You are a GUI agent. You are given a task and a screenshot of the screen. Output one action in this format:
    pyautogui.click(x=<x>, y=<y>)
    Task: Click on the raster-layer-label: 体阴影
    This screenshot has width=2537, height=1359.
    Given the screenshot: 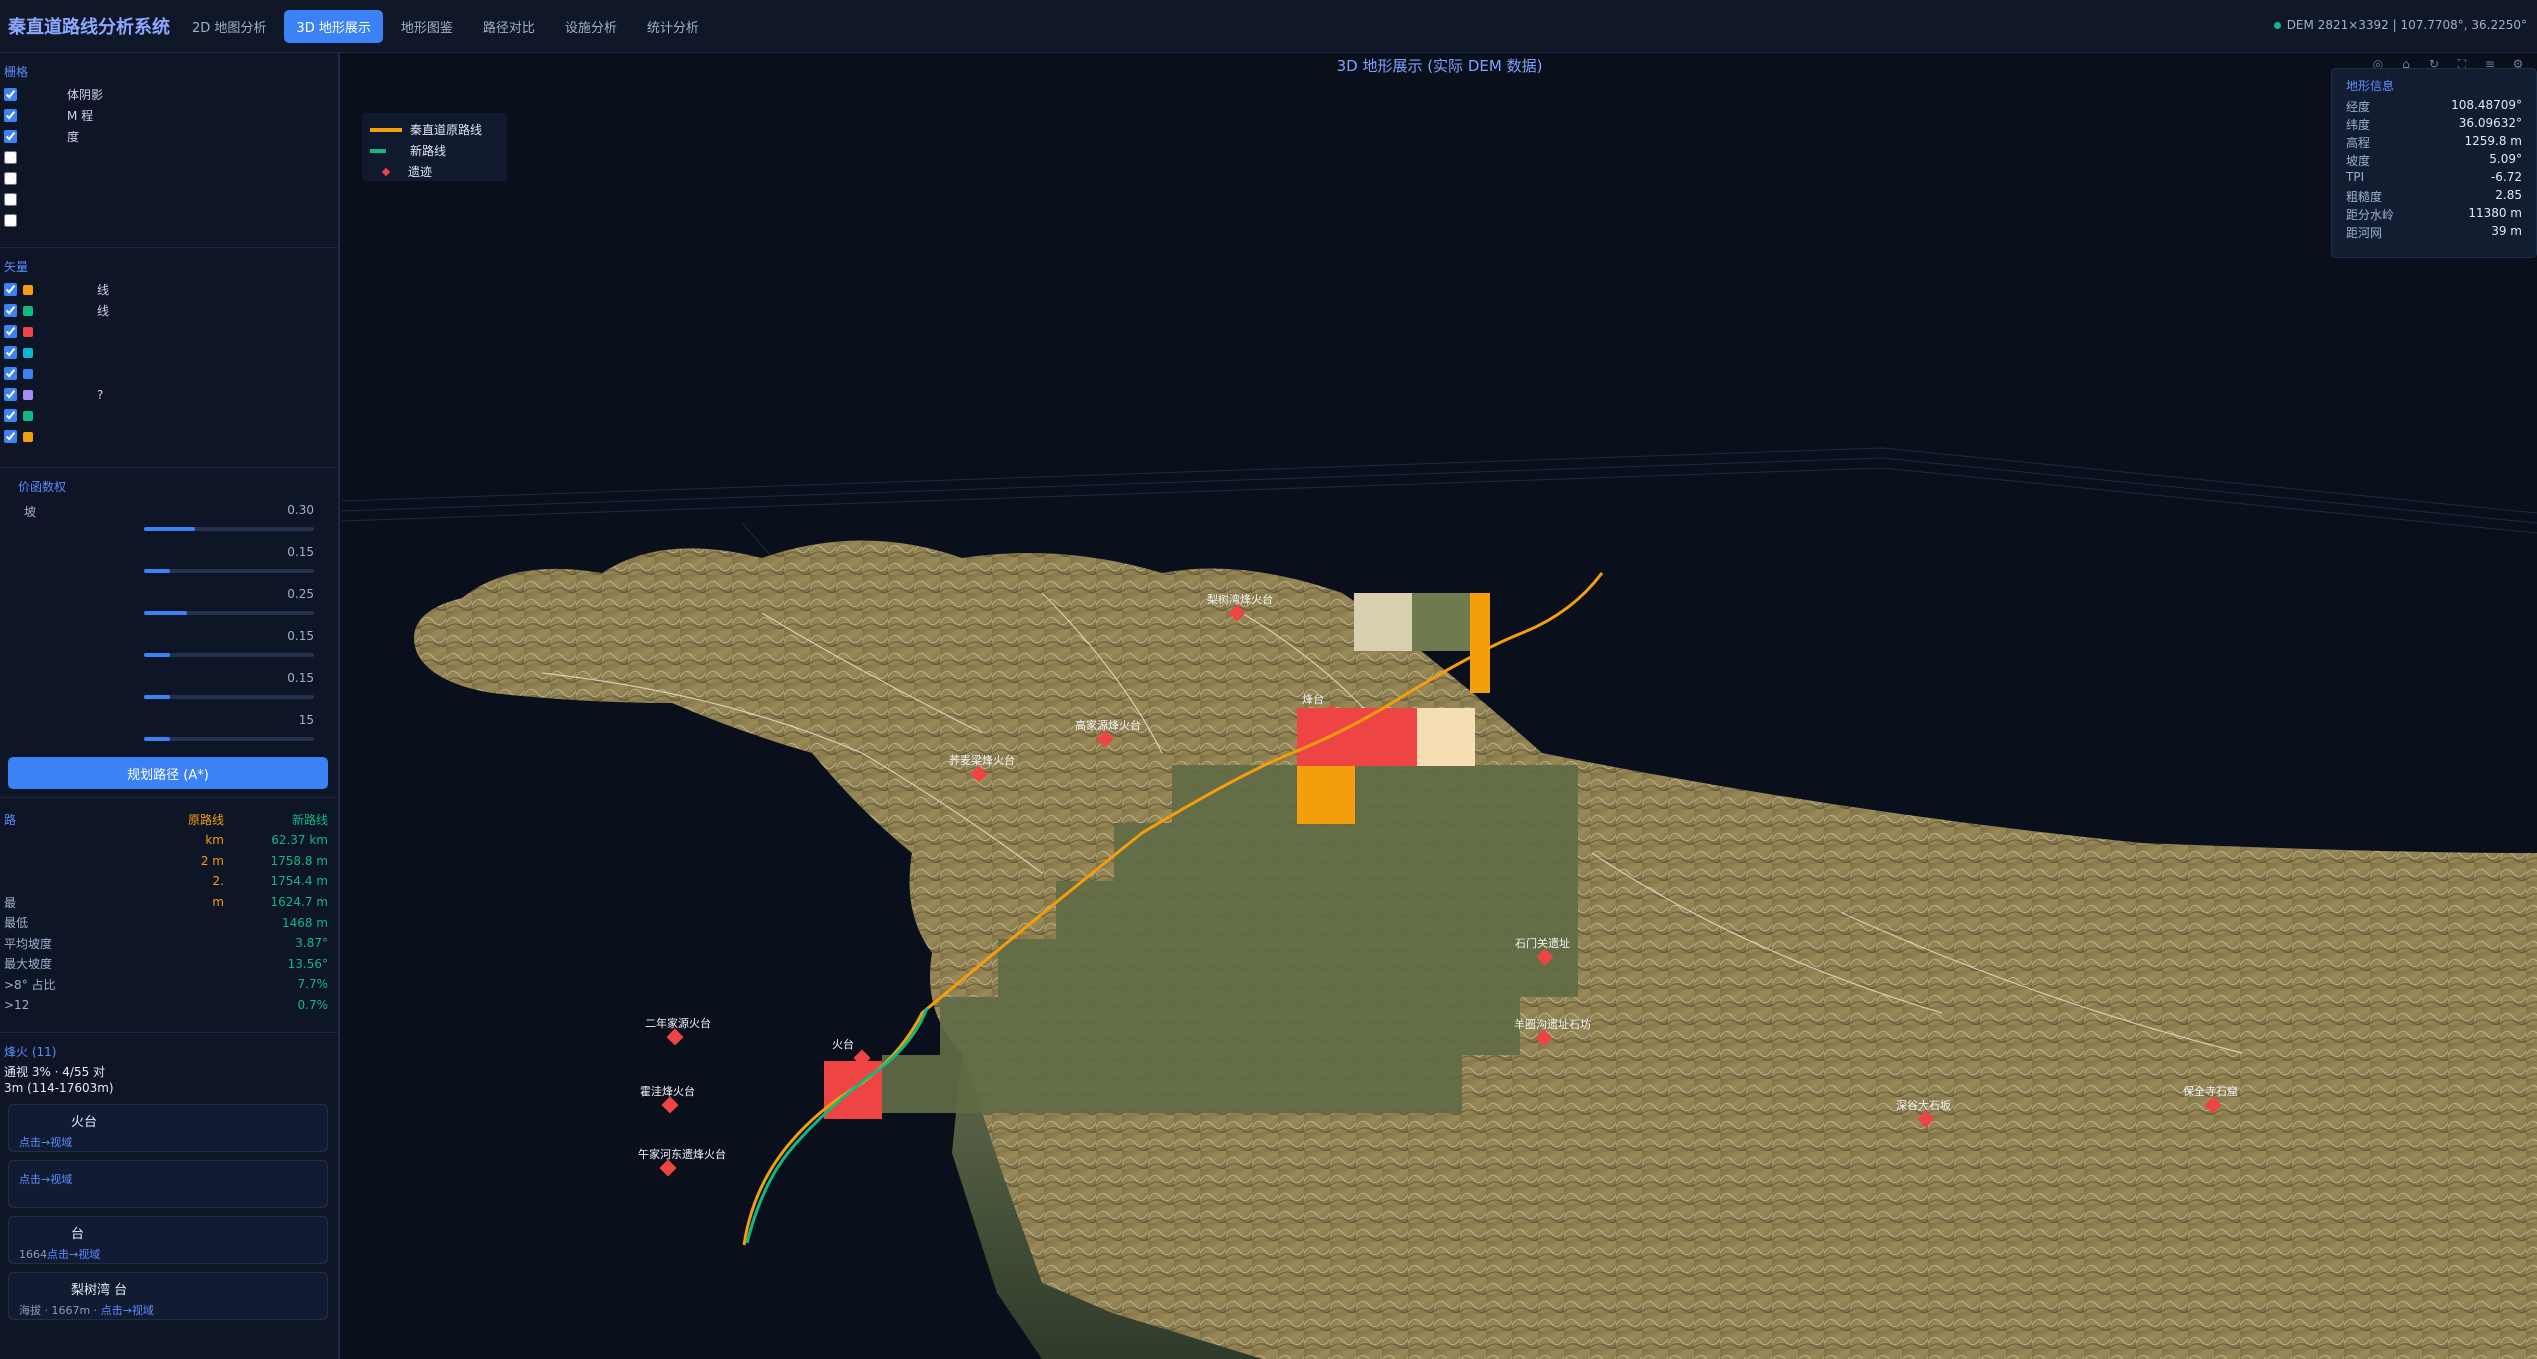 What is the action you would take?
    pyautogui.click(x=85, y=95)
    